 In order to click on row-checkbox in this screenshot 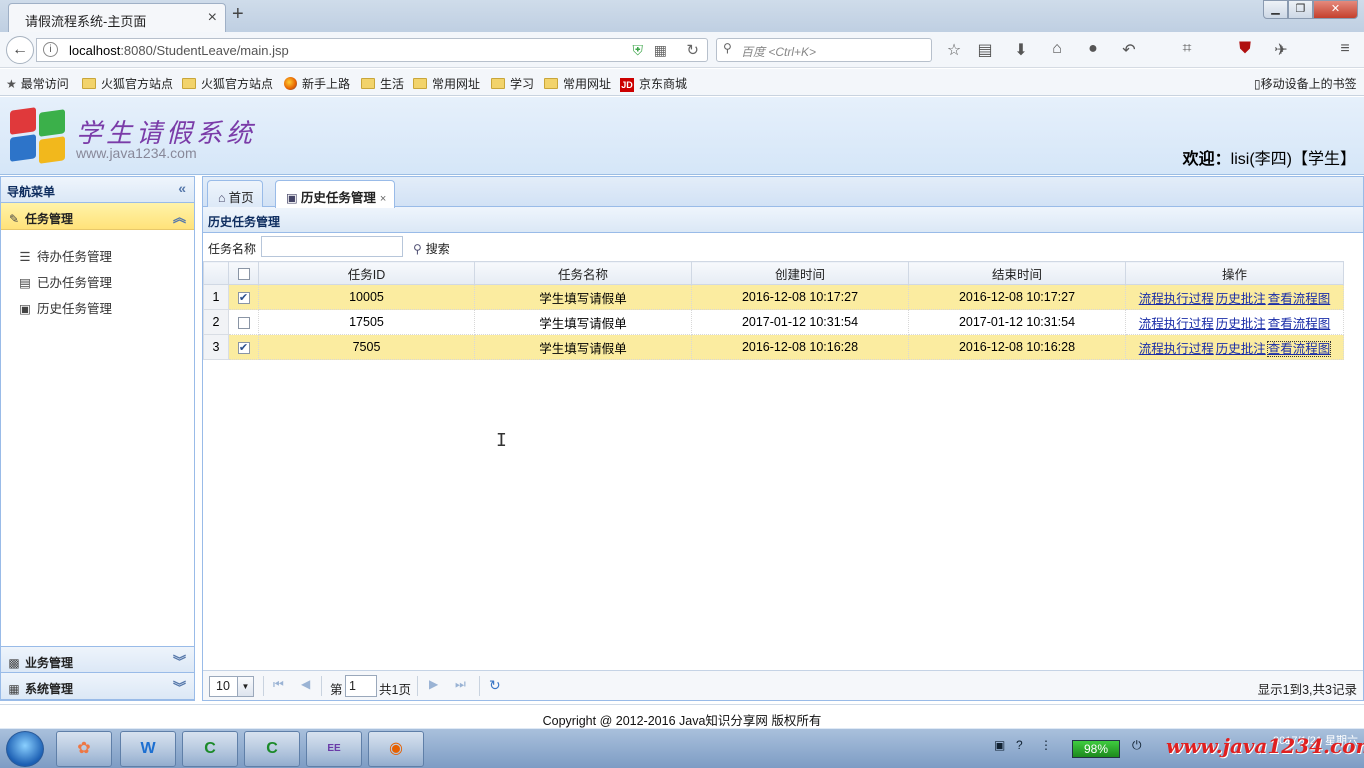, I will do `click(243, 322)`.